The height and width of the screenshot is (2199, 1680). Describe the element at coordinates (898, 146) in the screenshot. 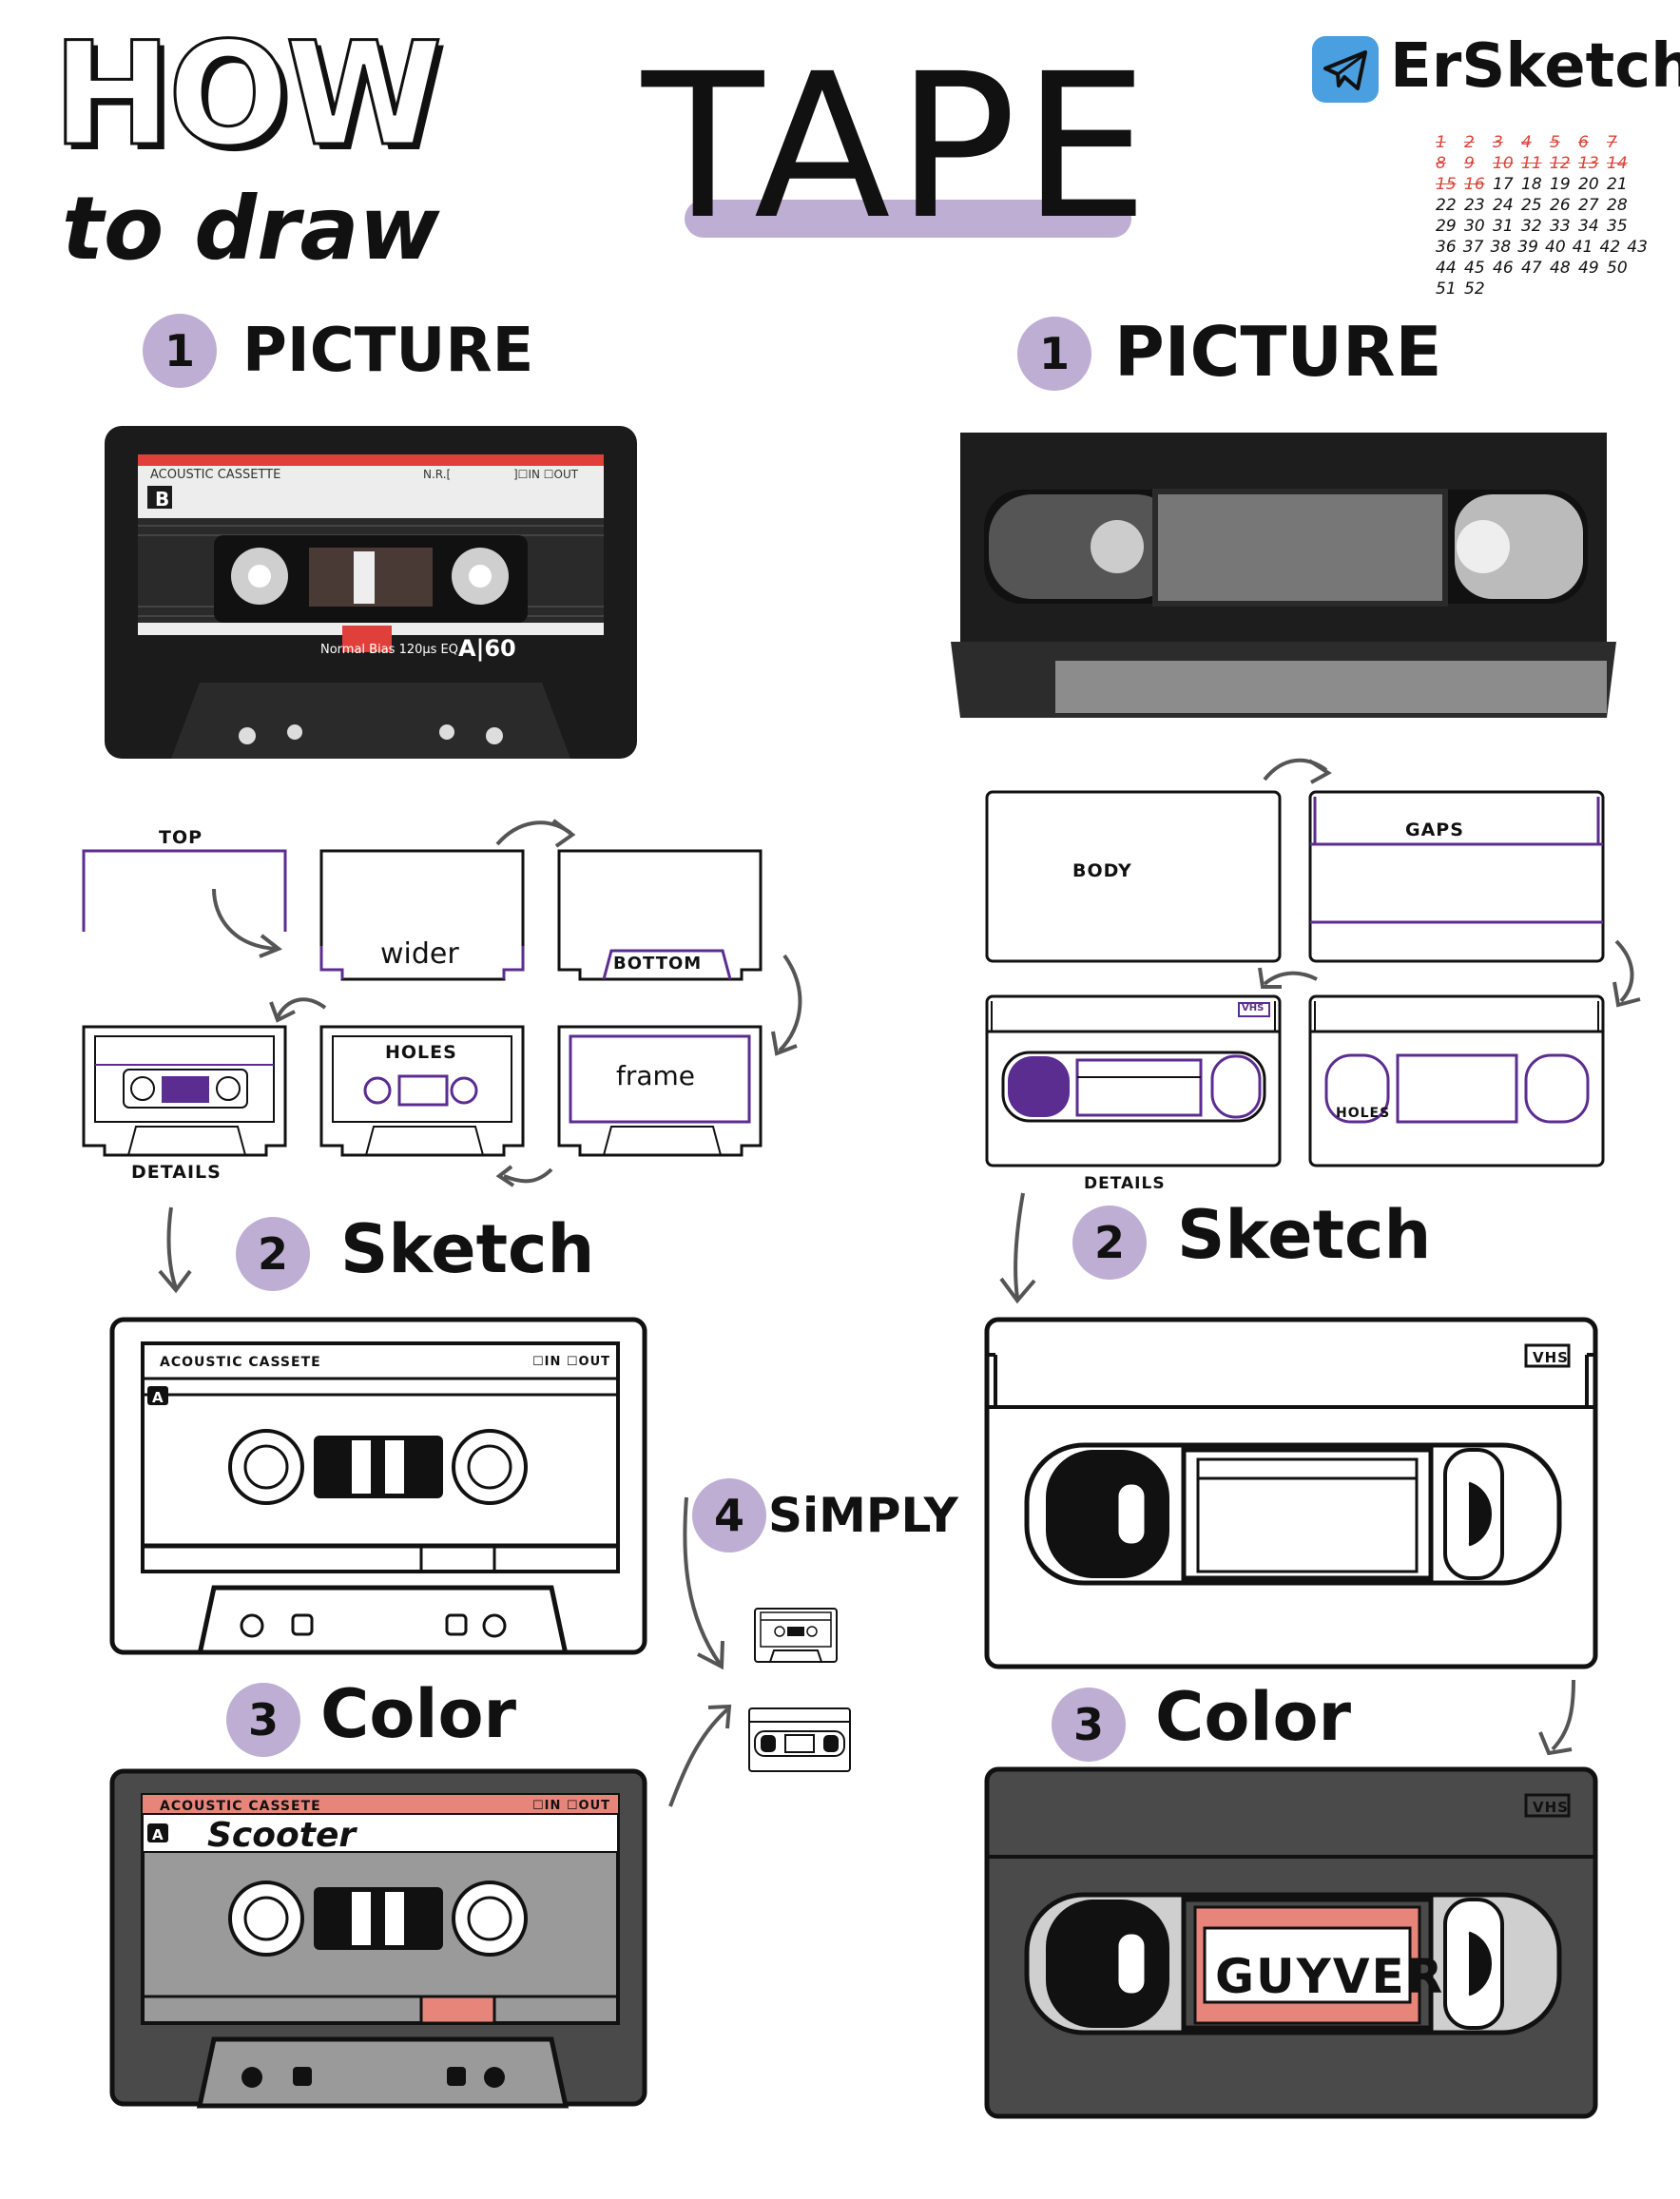

I see `page-title: TAPE` at that location.